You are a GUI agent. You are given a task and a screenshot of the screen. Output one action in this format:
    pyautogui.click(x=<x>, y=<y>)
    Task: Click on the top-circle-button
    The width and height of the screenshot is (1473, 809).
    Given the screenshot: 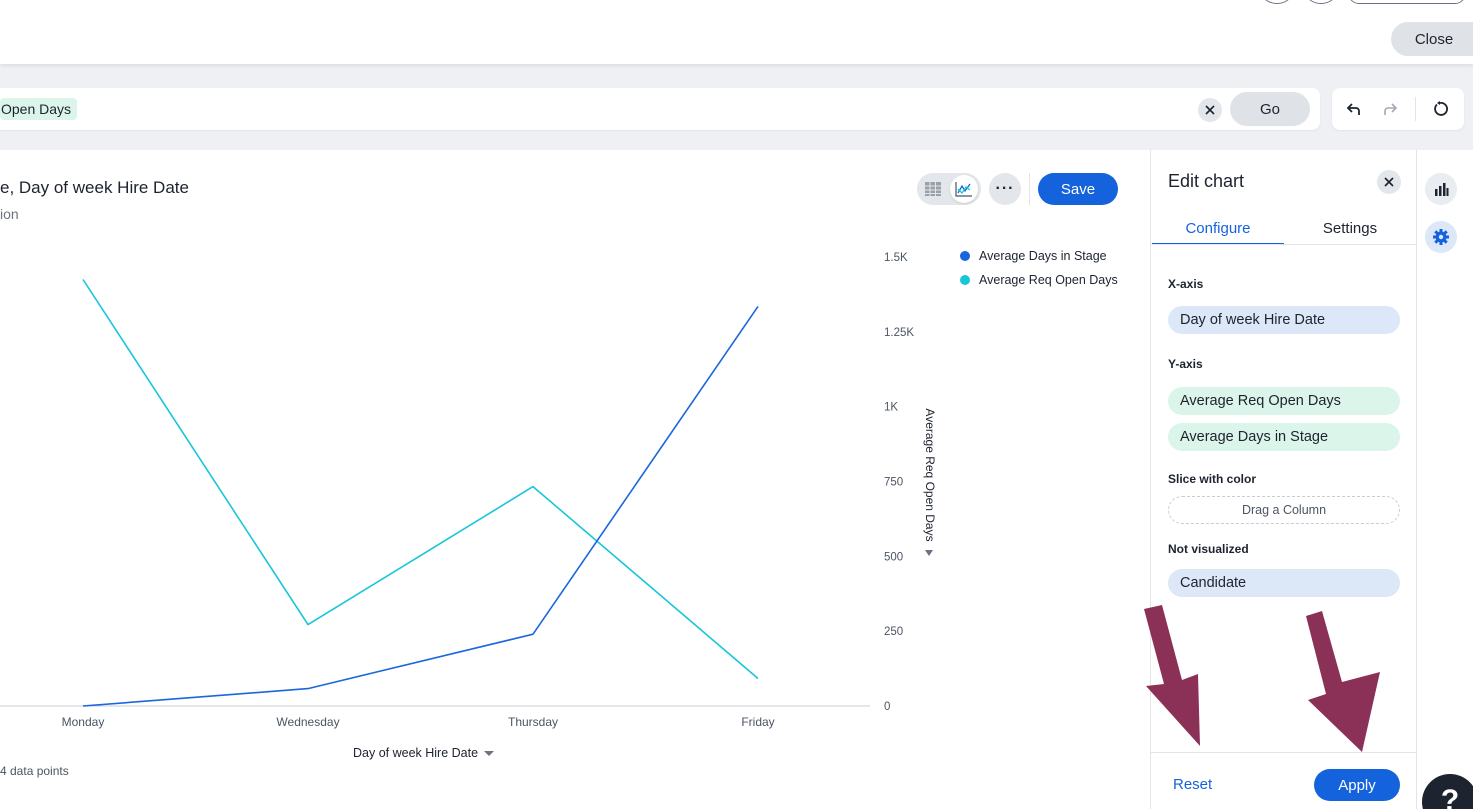 What is the action you would take?
    pyautogui.click(x=1277, y=2)
    